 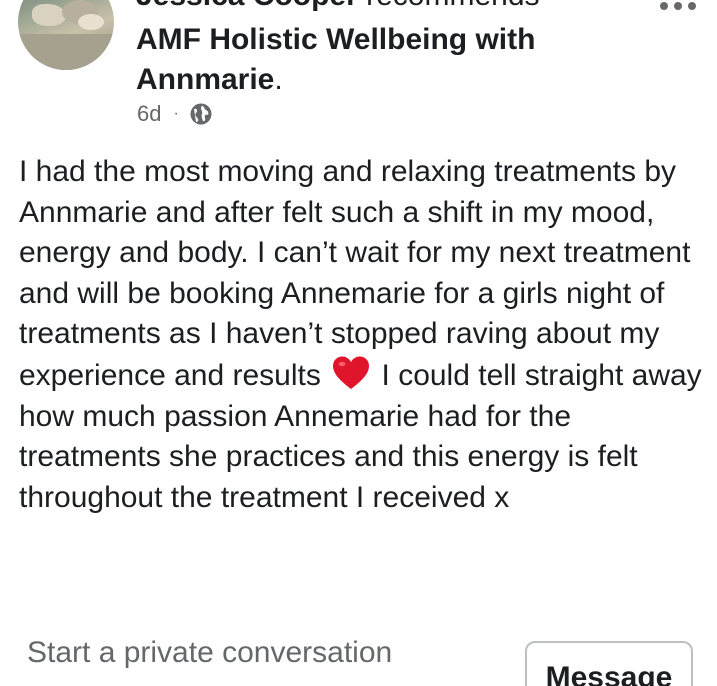 I want to click on author-avatar, so click(x=66, y=35).